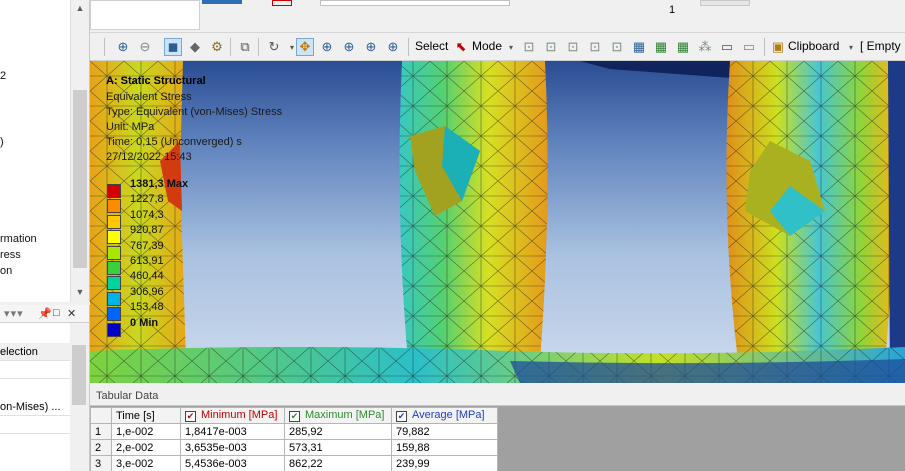 Image resolution: width=905 pixels, height=471 pixels. I want to click on convert-icon: ▭, so click(749, 47).